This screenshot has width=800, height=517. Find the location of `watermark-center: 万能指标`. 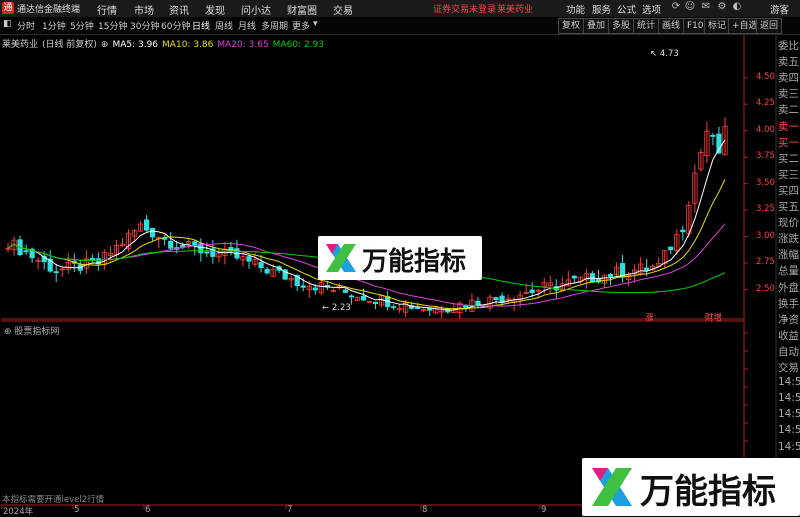

watermark-center: 万能指标 is located at coordinates (400, 258).